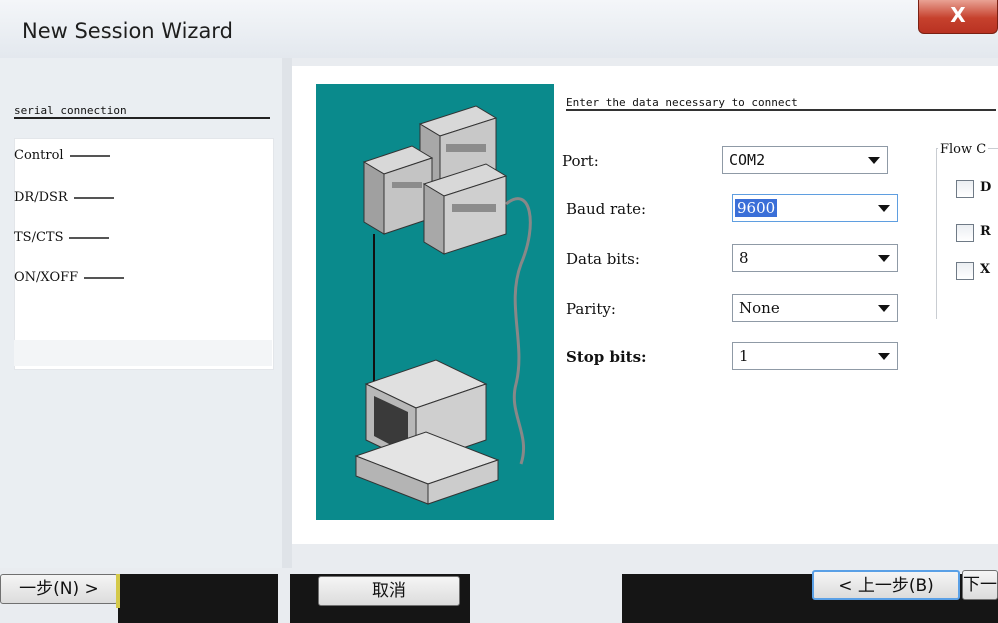 Image resolution: width=998 pixels, height=623 pixels. I want to click on close-button: X, so click(958, 17).